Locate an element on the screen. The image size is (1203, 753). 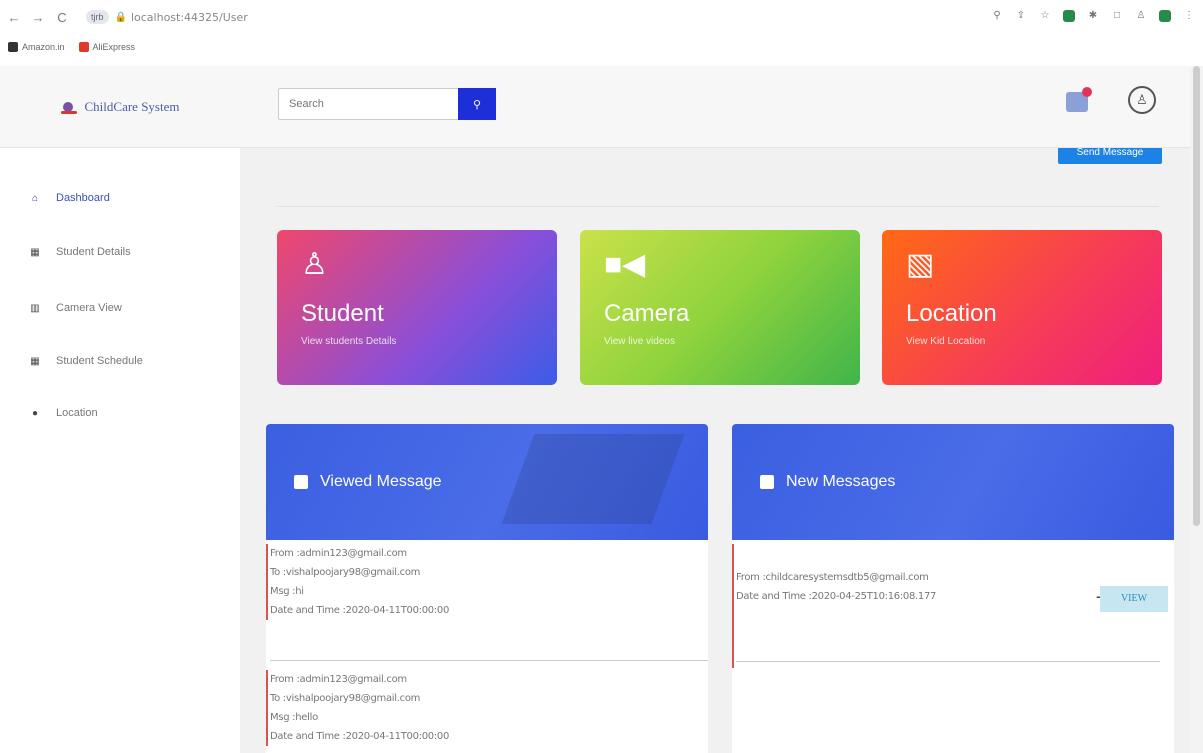
sidebar-item-student-schedule: ▦ Student Schedule is located at coordinates (85, 361).